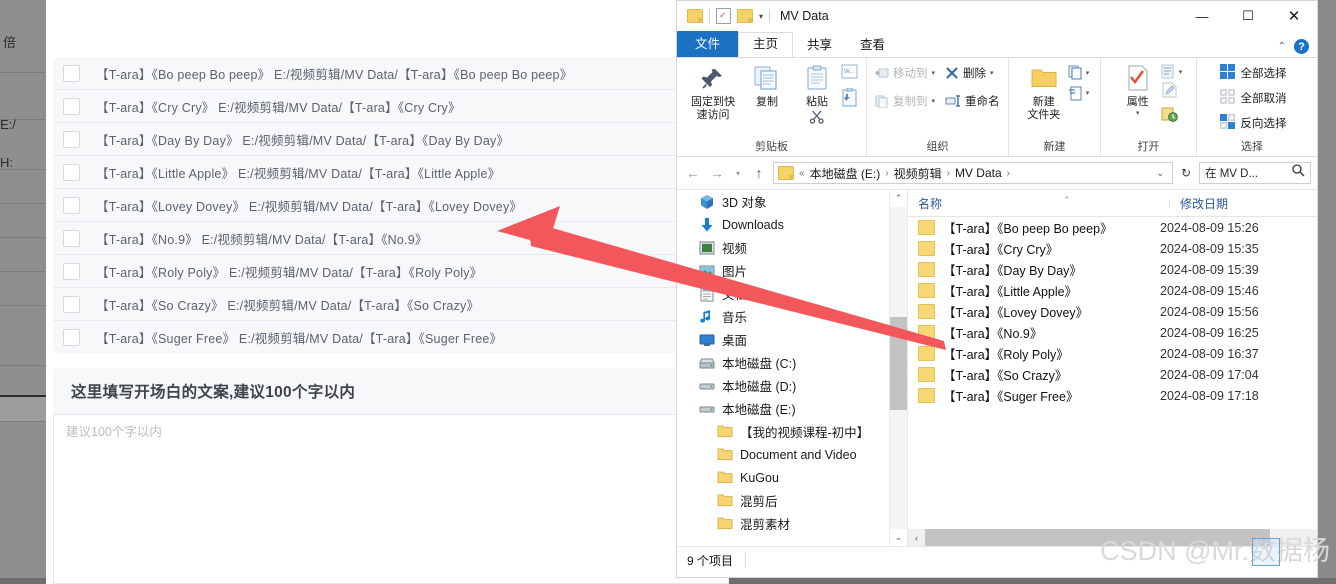 The height and width of the screenshot is (584, 1336). Describe the element at coordinates (817, 119) in the screenshot. I see `cut-scissors-icon` at that location.